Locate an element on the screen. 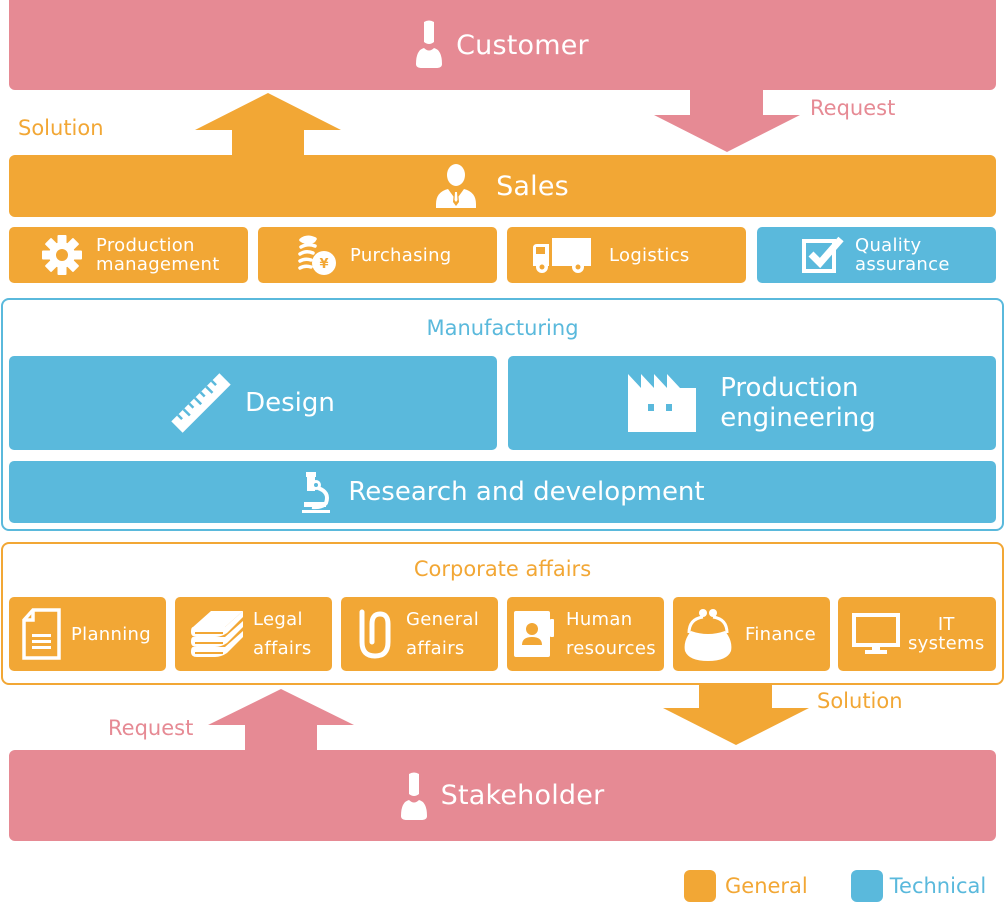  unit-label: Logistics is located at coordinates (649, 255).